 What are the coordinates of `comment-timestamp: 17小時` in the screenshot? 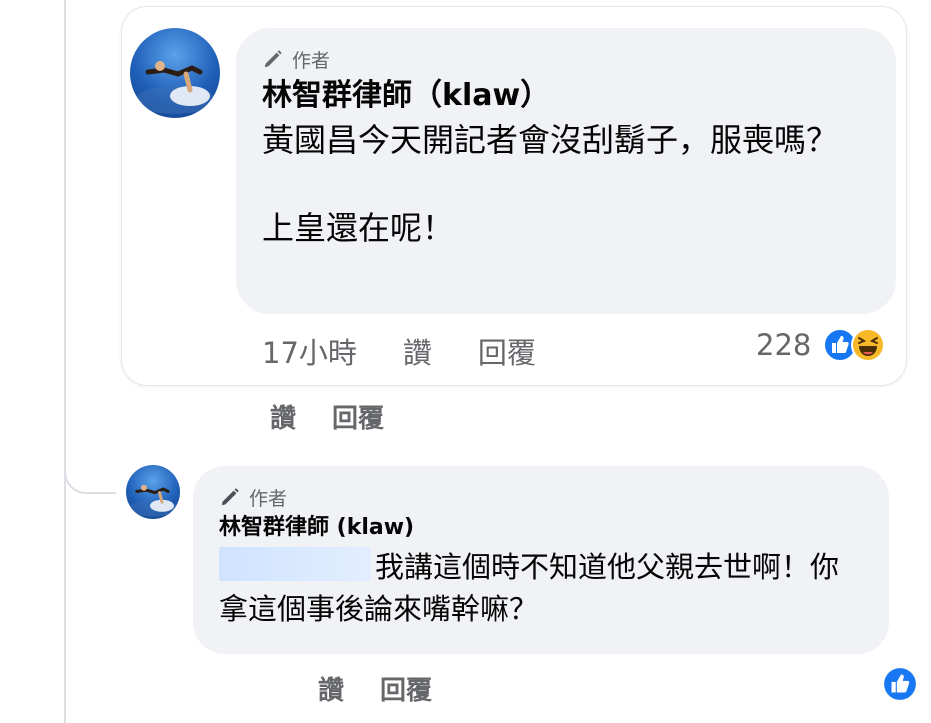 It's located at (309, 351).